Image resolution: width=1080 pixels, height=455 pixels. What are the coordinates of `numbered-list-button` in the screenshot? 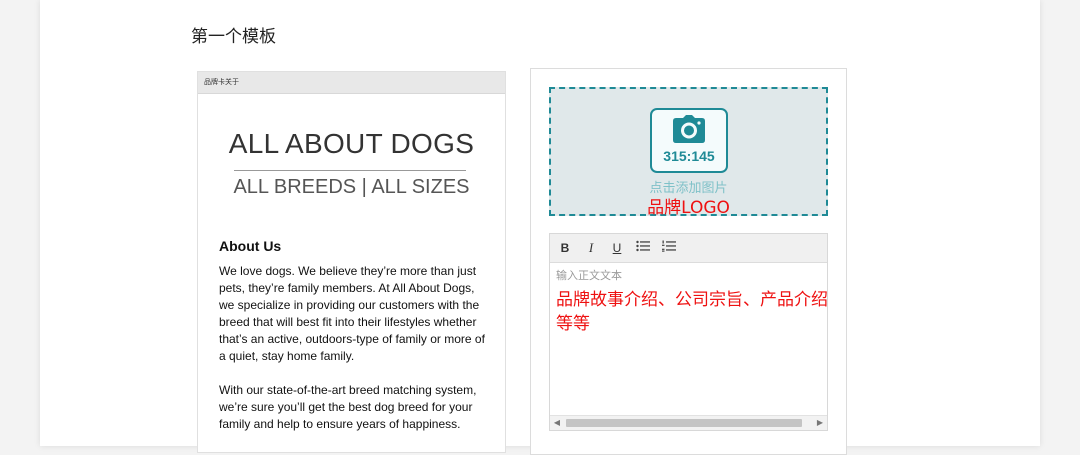 It's located at (669, 248).